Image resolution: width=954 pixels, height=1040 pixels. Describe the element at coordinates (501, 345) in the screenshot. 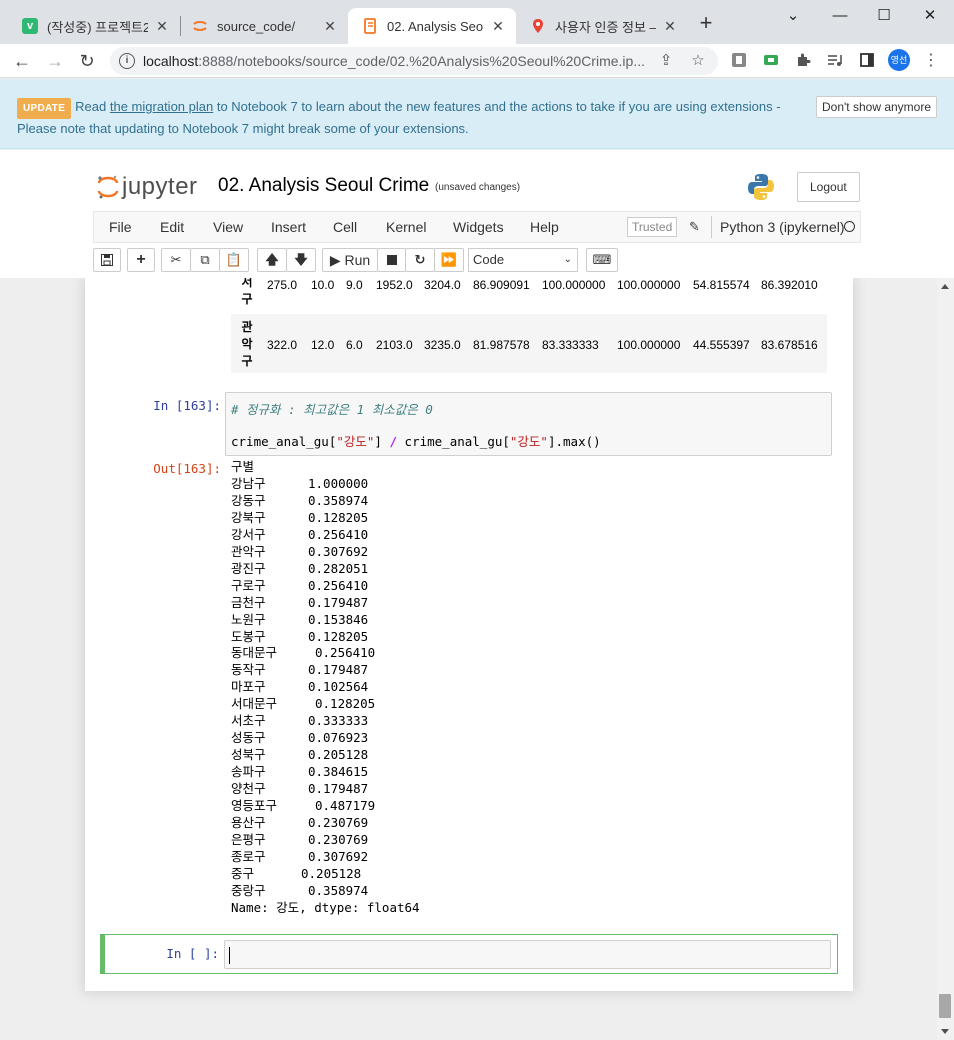

I see `dataframe-cell: 81.987578` at that location.